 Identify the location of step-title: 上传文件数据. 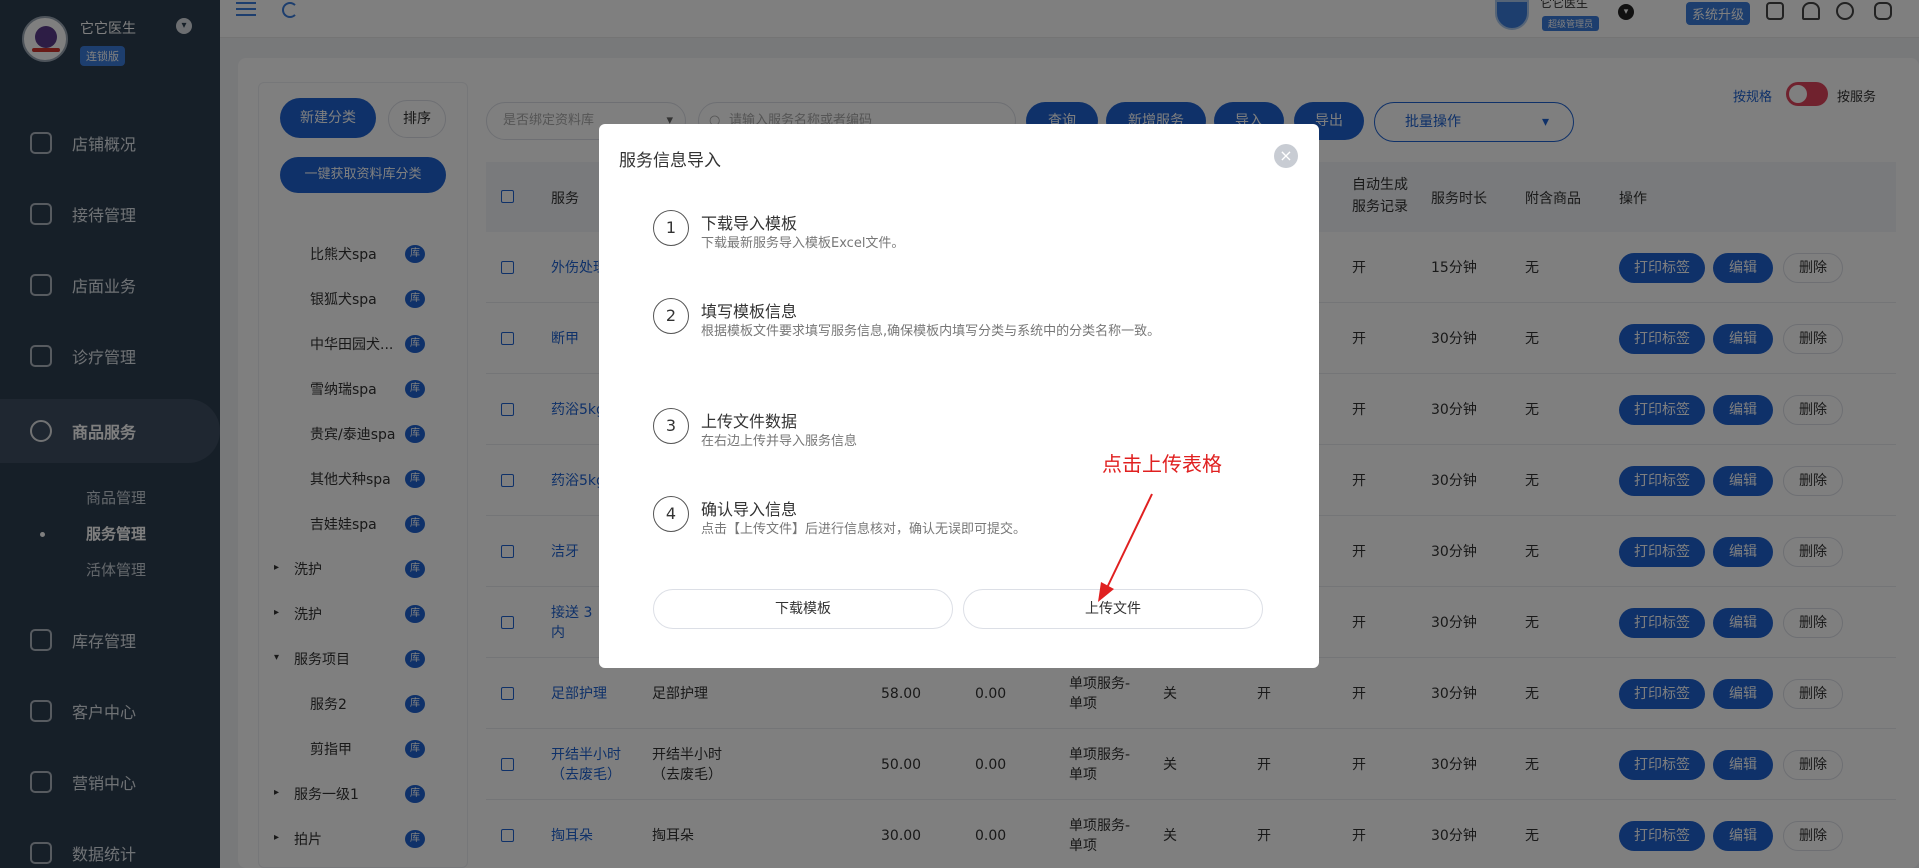
(749, 421).